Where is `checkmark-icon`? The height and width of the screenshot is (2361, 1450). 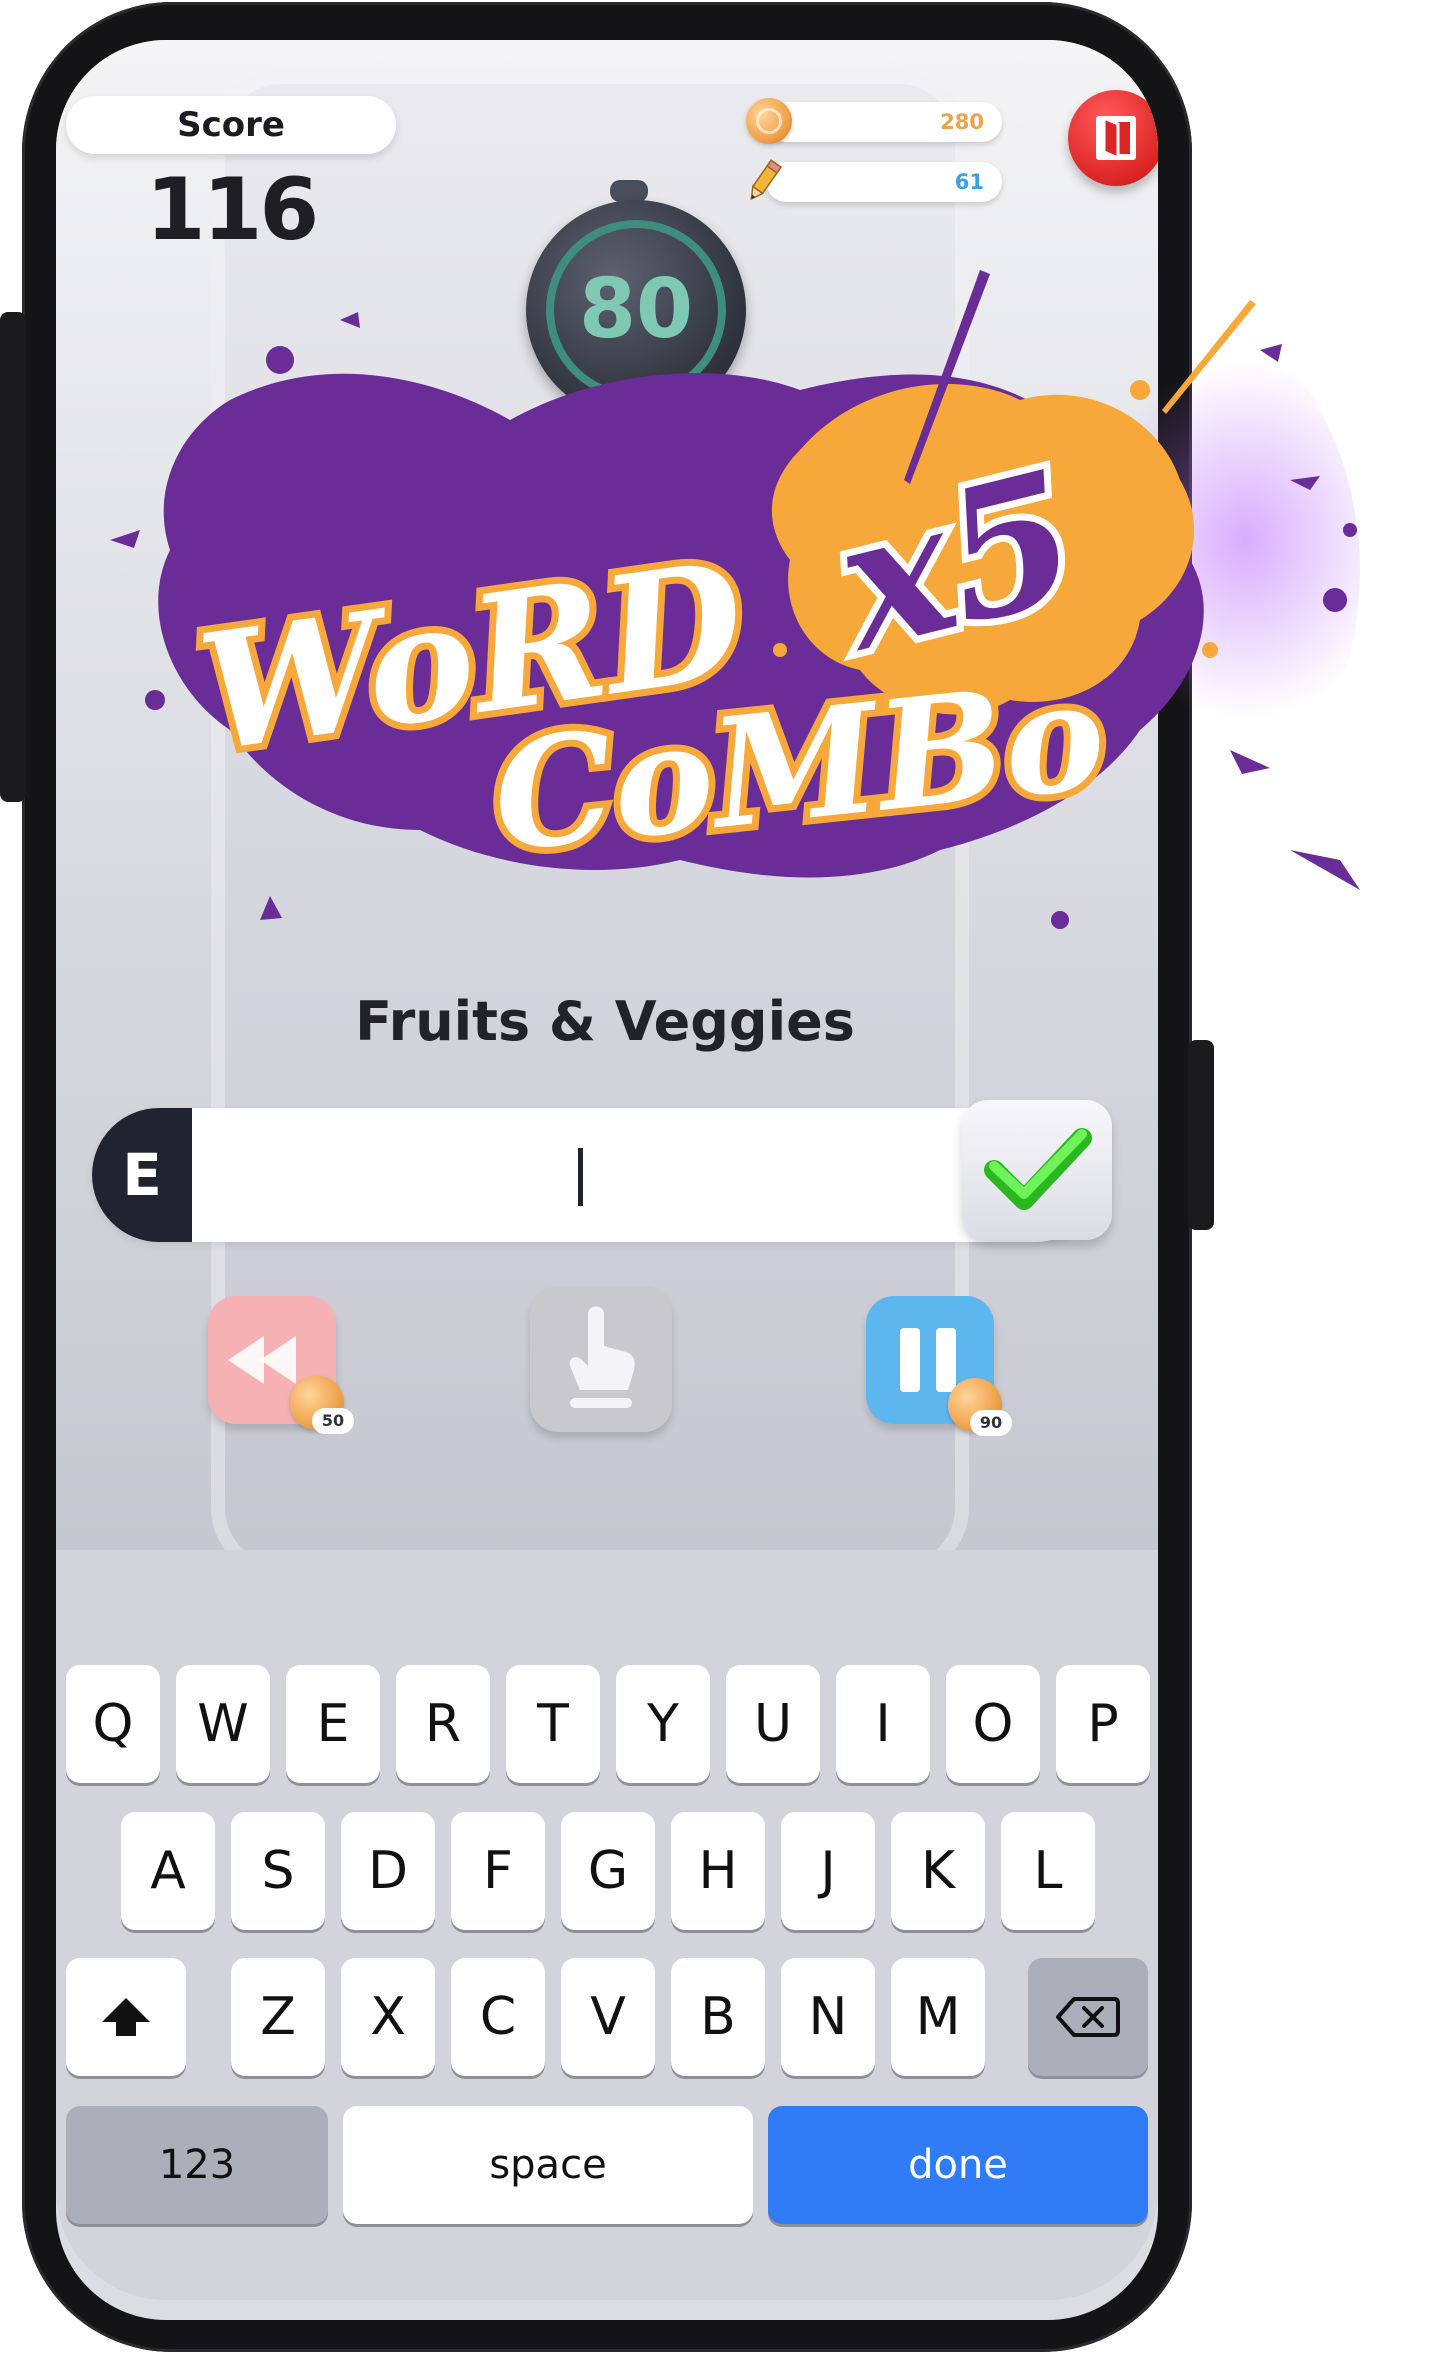
checkmark-icon is located at coordinates (1038, 1169).